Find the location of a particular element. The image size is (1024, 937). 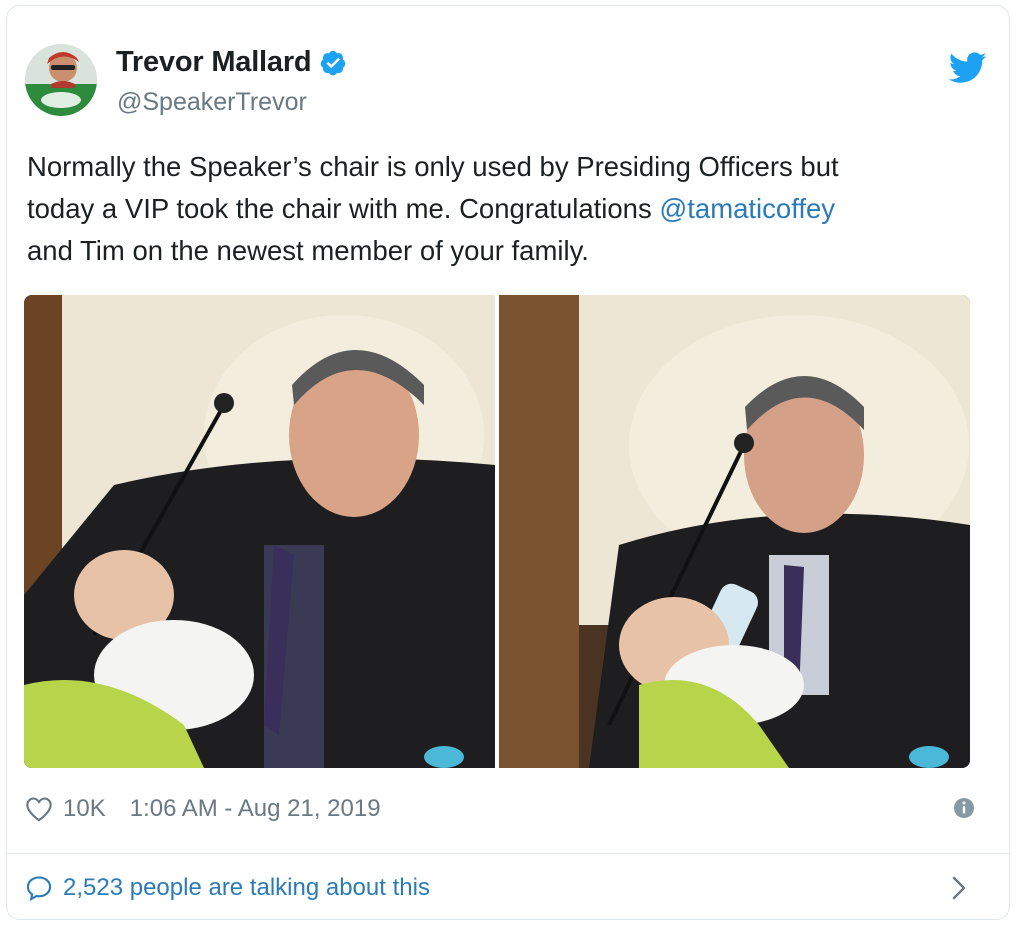

mention-link: @tamaticoffey is located at coordinates (747, 208).